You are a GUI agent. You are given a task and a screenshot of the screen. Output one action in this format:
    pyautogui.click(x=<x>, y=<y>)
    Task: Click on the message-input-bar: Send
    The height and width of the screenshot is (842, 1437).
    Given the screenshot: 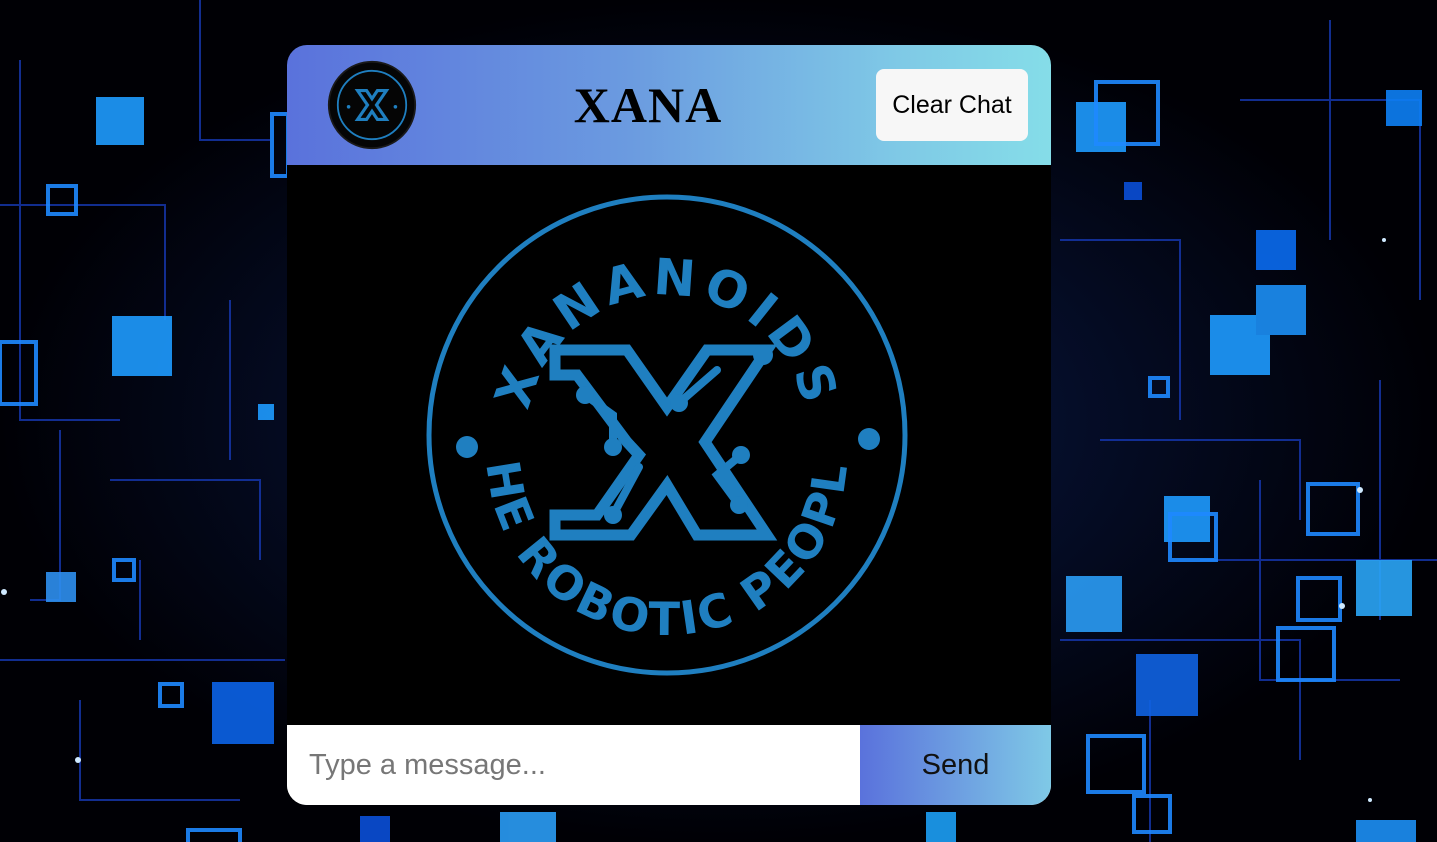 What is the action you would take?
    pyautogui.click(x=669, y=765)
    